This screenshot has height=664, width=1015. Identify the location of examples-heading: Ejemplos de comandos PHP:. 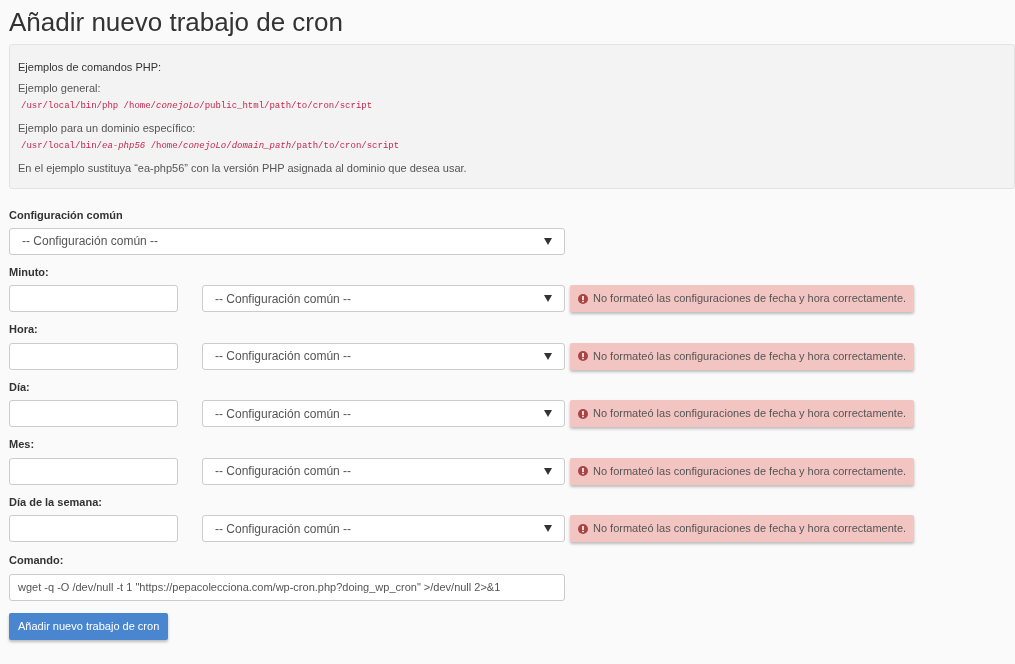
(90, 67).